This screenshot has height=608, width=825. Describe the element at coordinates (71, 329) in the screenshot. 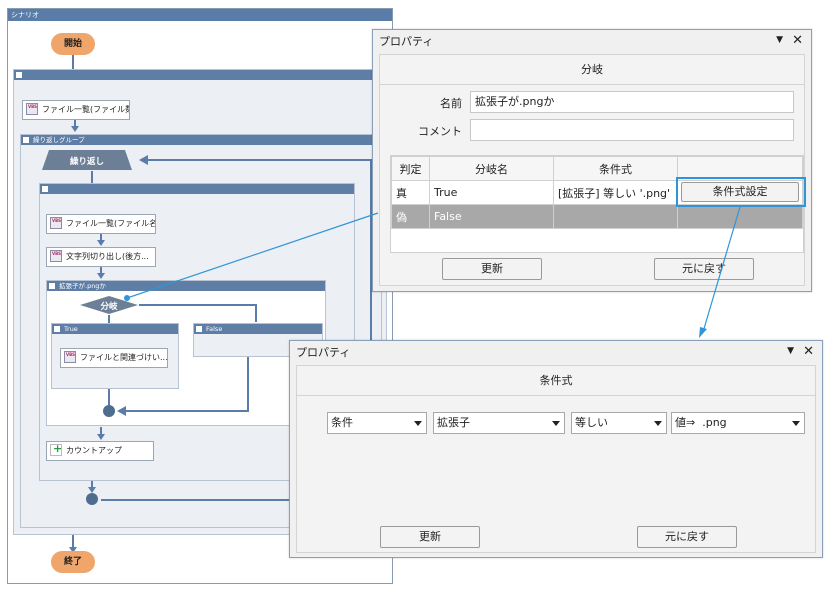

I see `true-label: True` at that location.